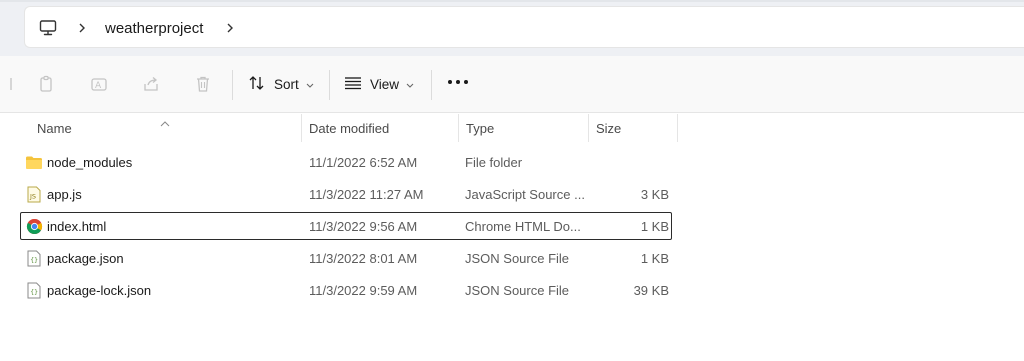 This screenshot has width=1024, height=361. I want to click on folder-icon, so click(34, 162).